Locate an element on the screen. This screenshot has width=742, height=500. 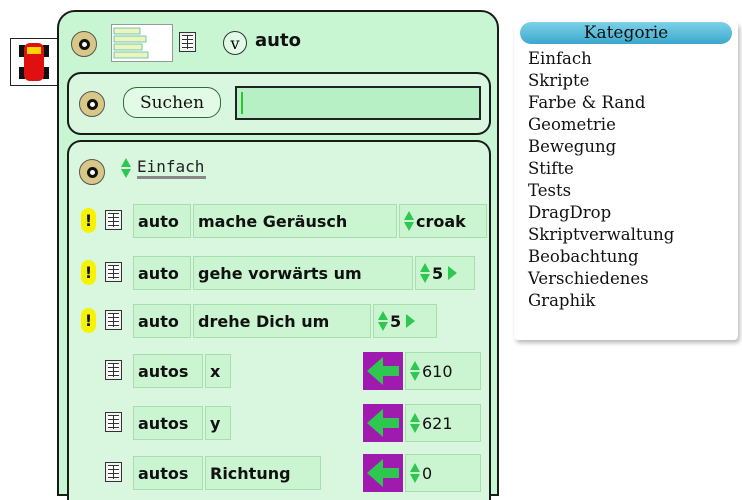
viewer-menu-button is located at coordinates (84, 44).